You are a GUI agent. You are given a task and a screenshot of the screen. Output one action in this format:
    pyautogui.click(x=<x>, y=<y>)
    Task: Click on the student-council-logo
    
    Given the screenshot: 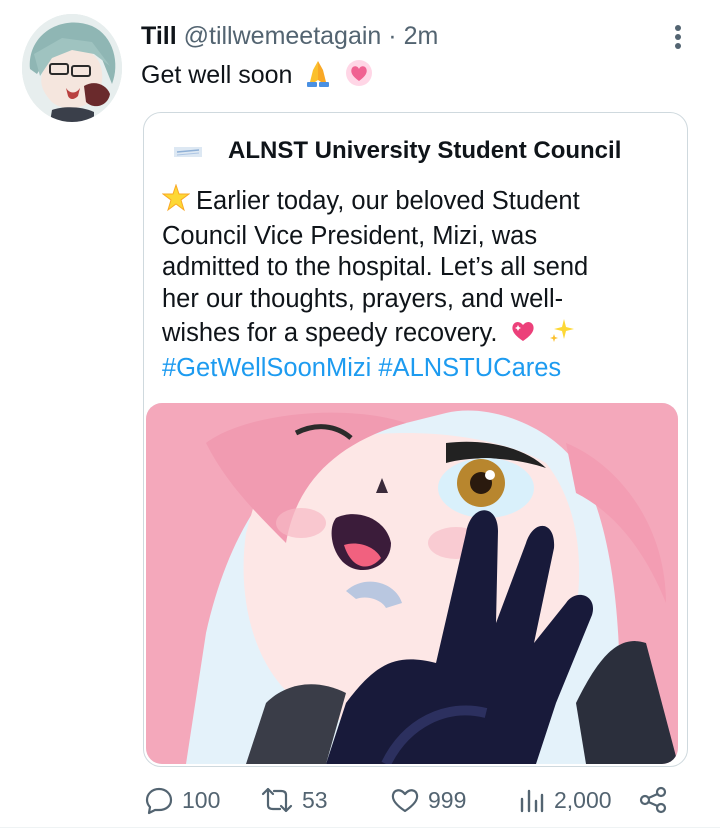 What is the action you would take?
    pyautogui.click(x=188, y=152)
    